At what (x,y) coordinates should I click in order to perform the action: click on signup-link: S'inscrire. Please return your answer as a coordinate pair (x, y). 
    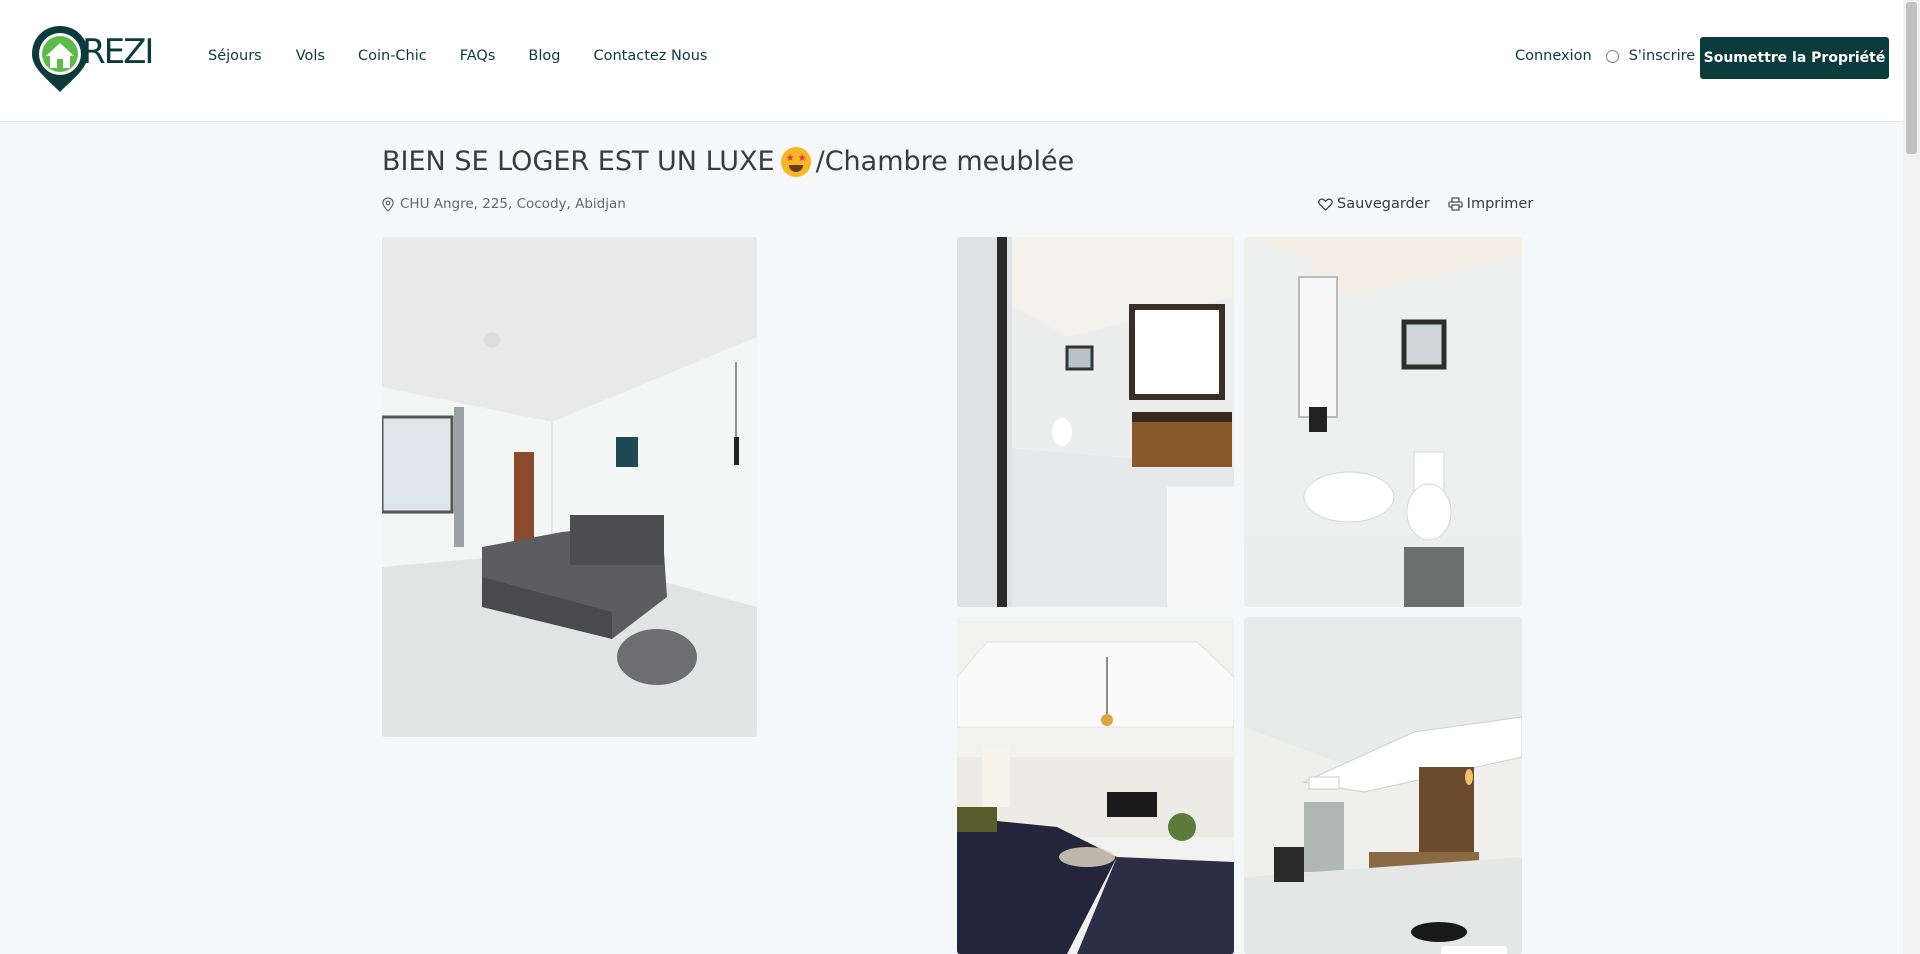
    Looking at the image, I should click on (1662, 56).